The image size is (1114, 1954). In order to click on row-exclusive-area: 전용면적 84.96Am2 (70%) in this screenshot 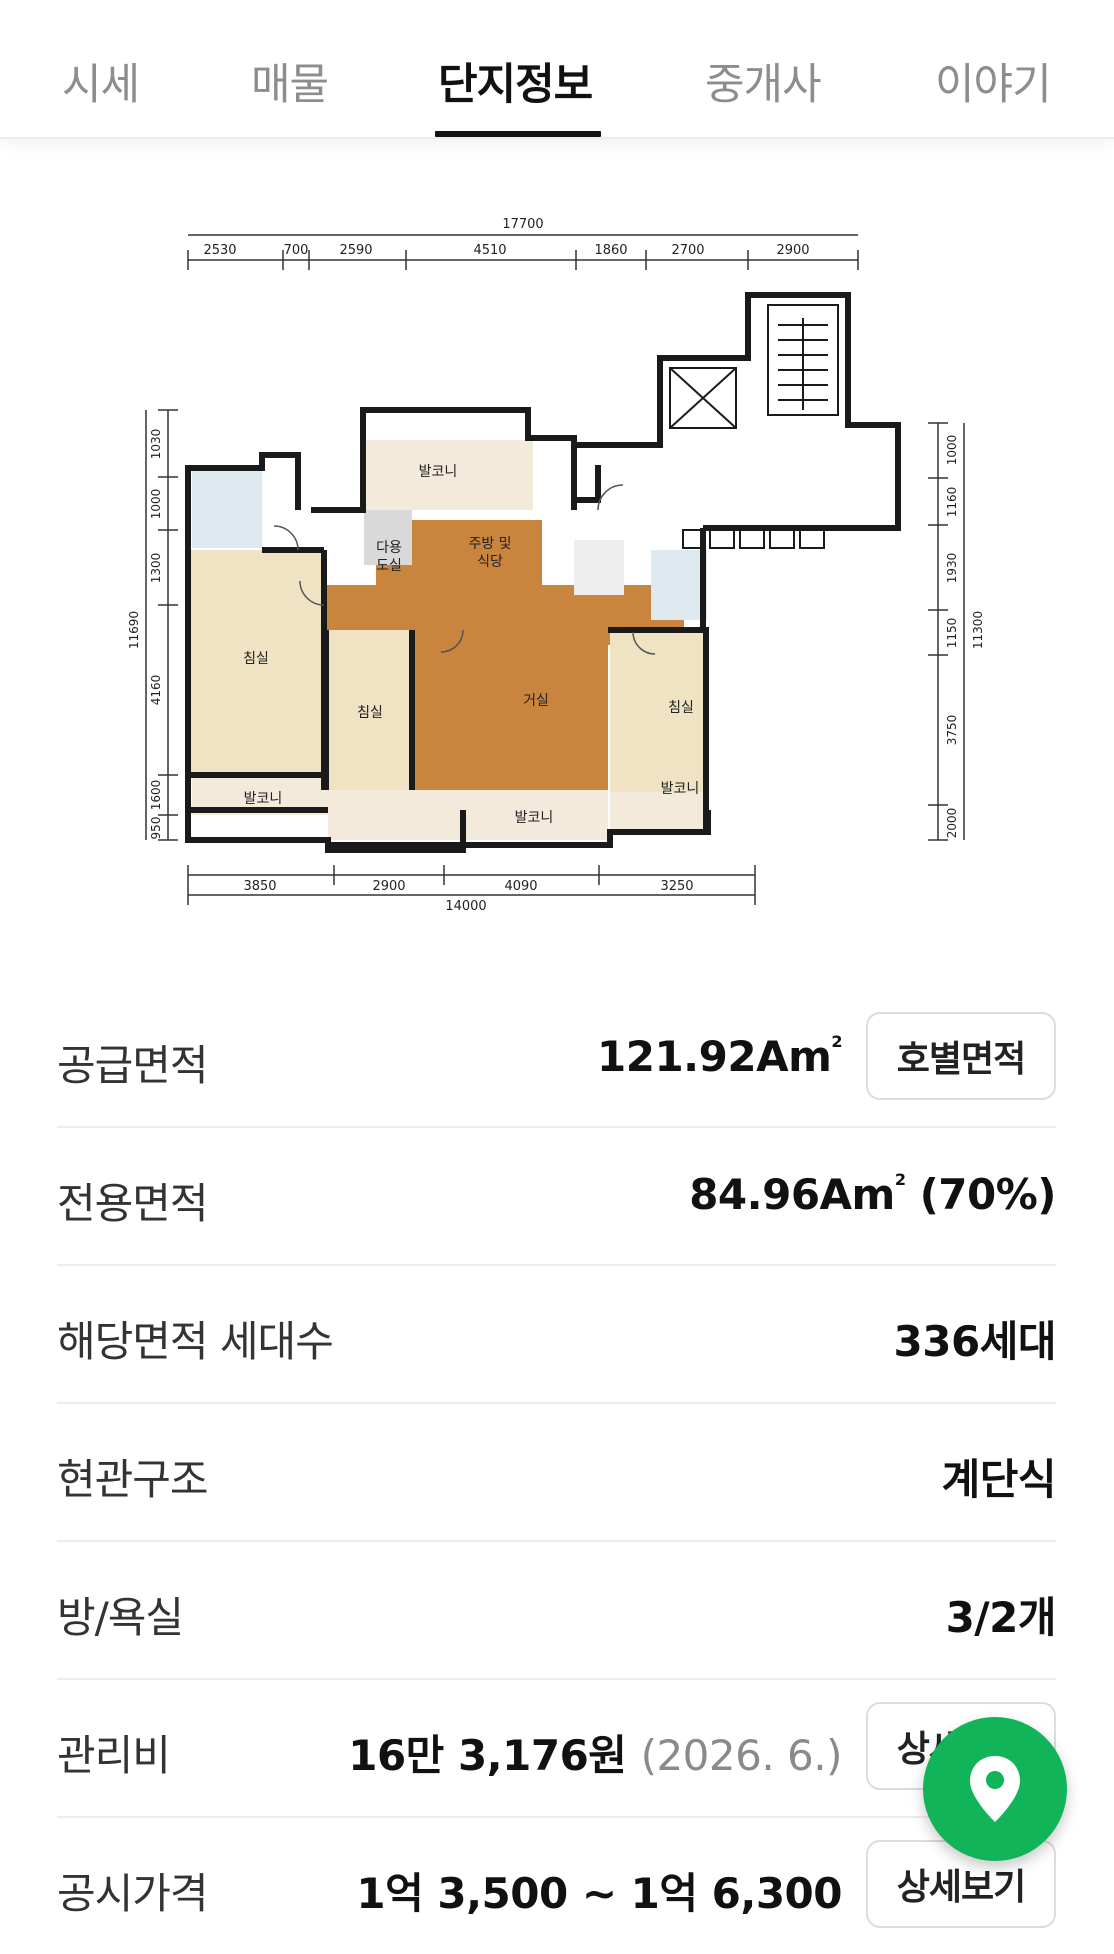, I will do `click(557, 1197)`.